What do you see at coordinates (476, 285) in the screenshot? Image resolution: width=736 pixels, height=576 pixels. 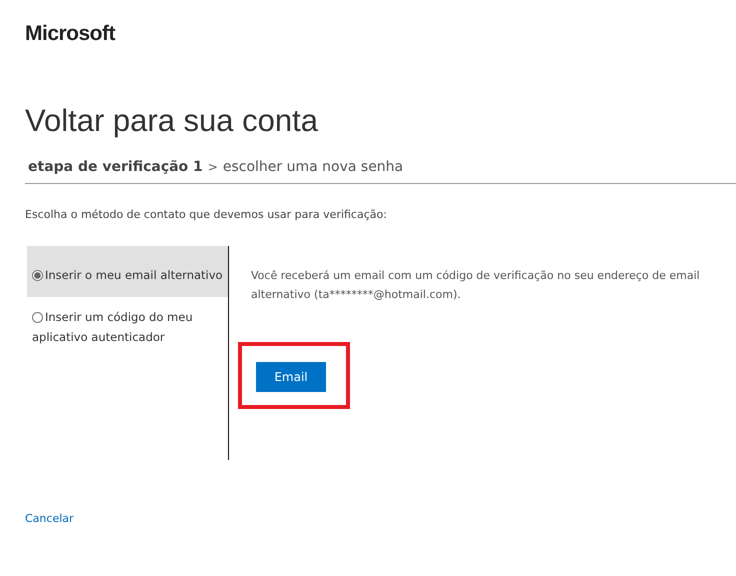 I see `description-text: Você receberá um email com um código de verificação no seu endereço de email alternativo (ta********@hotmail.com).` at bounding box center [476, 285].